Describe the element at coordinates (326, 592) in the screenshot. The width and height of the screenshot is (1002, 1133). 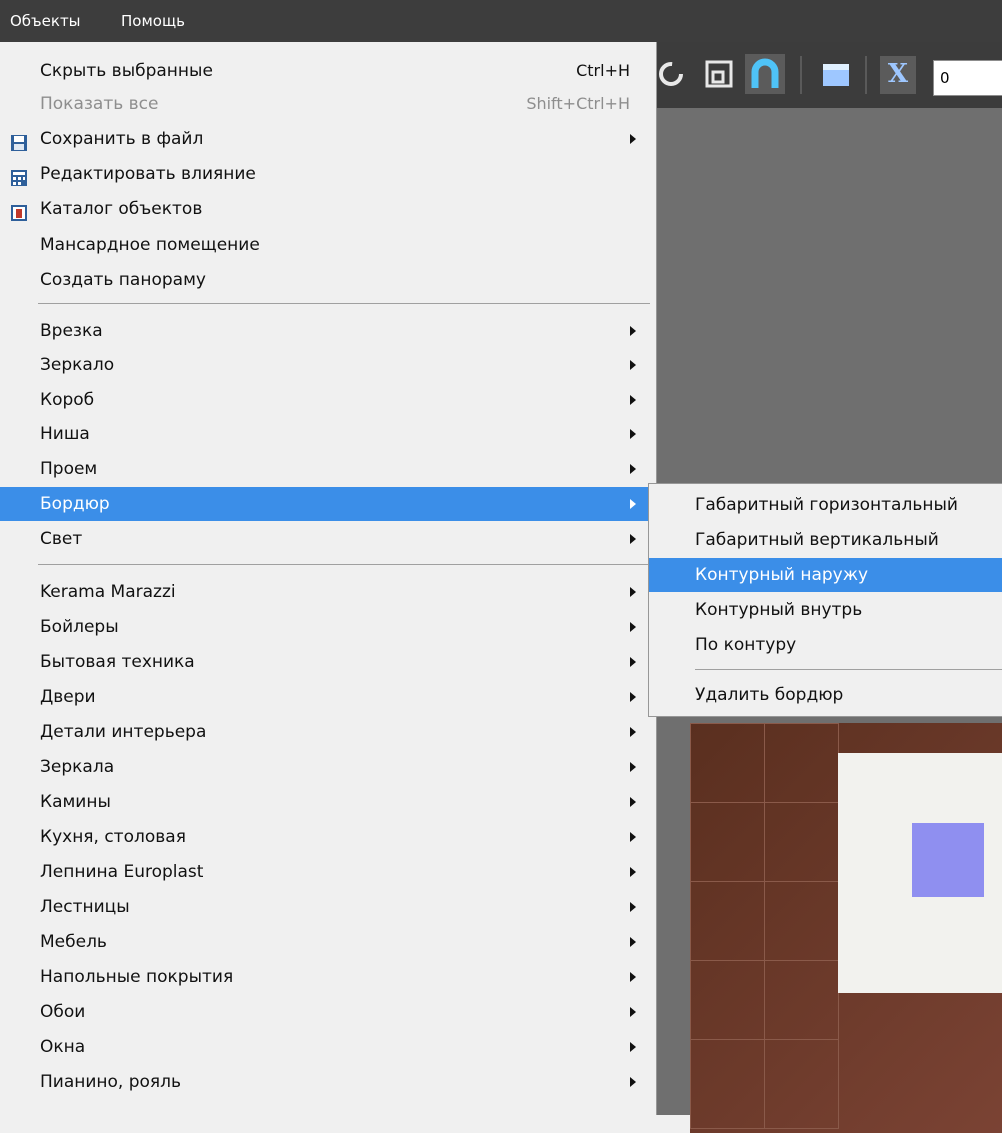
I see `menu-item-kerama-marazzi: Kerama Marazzi` at that location.